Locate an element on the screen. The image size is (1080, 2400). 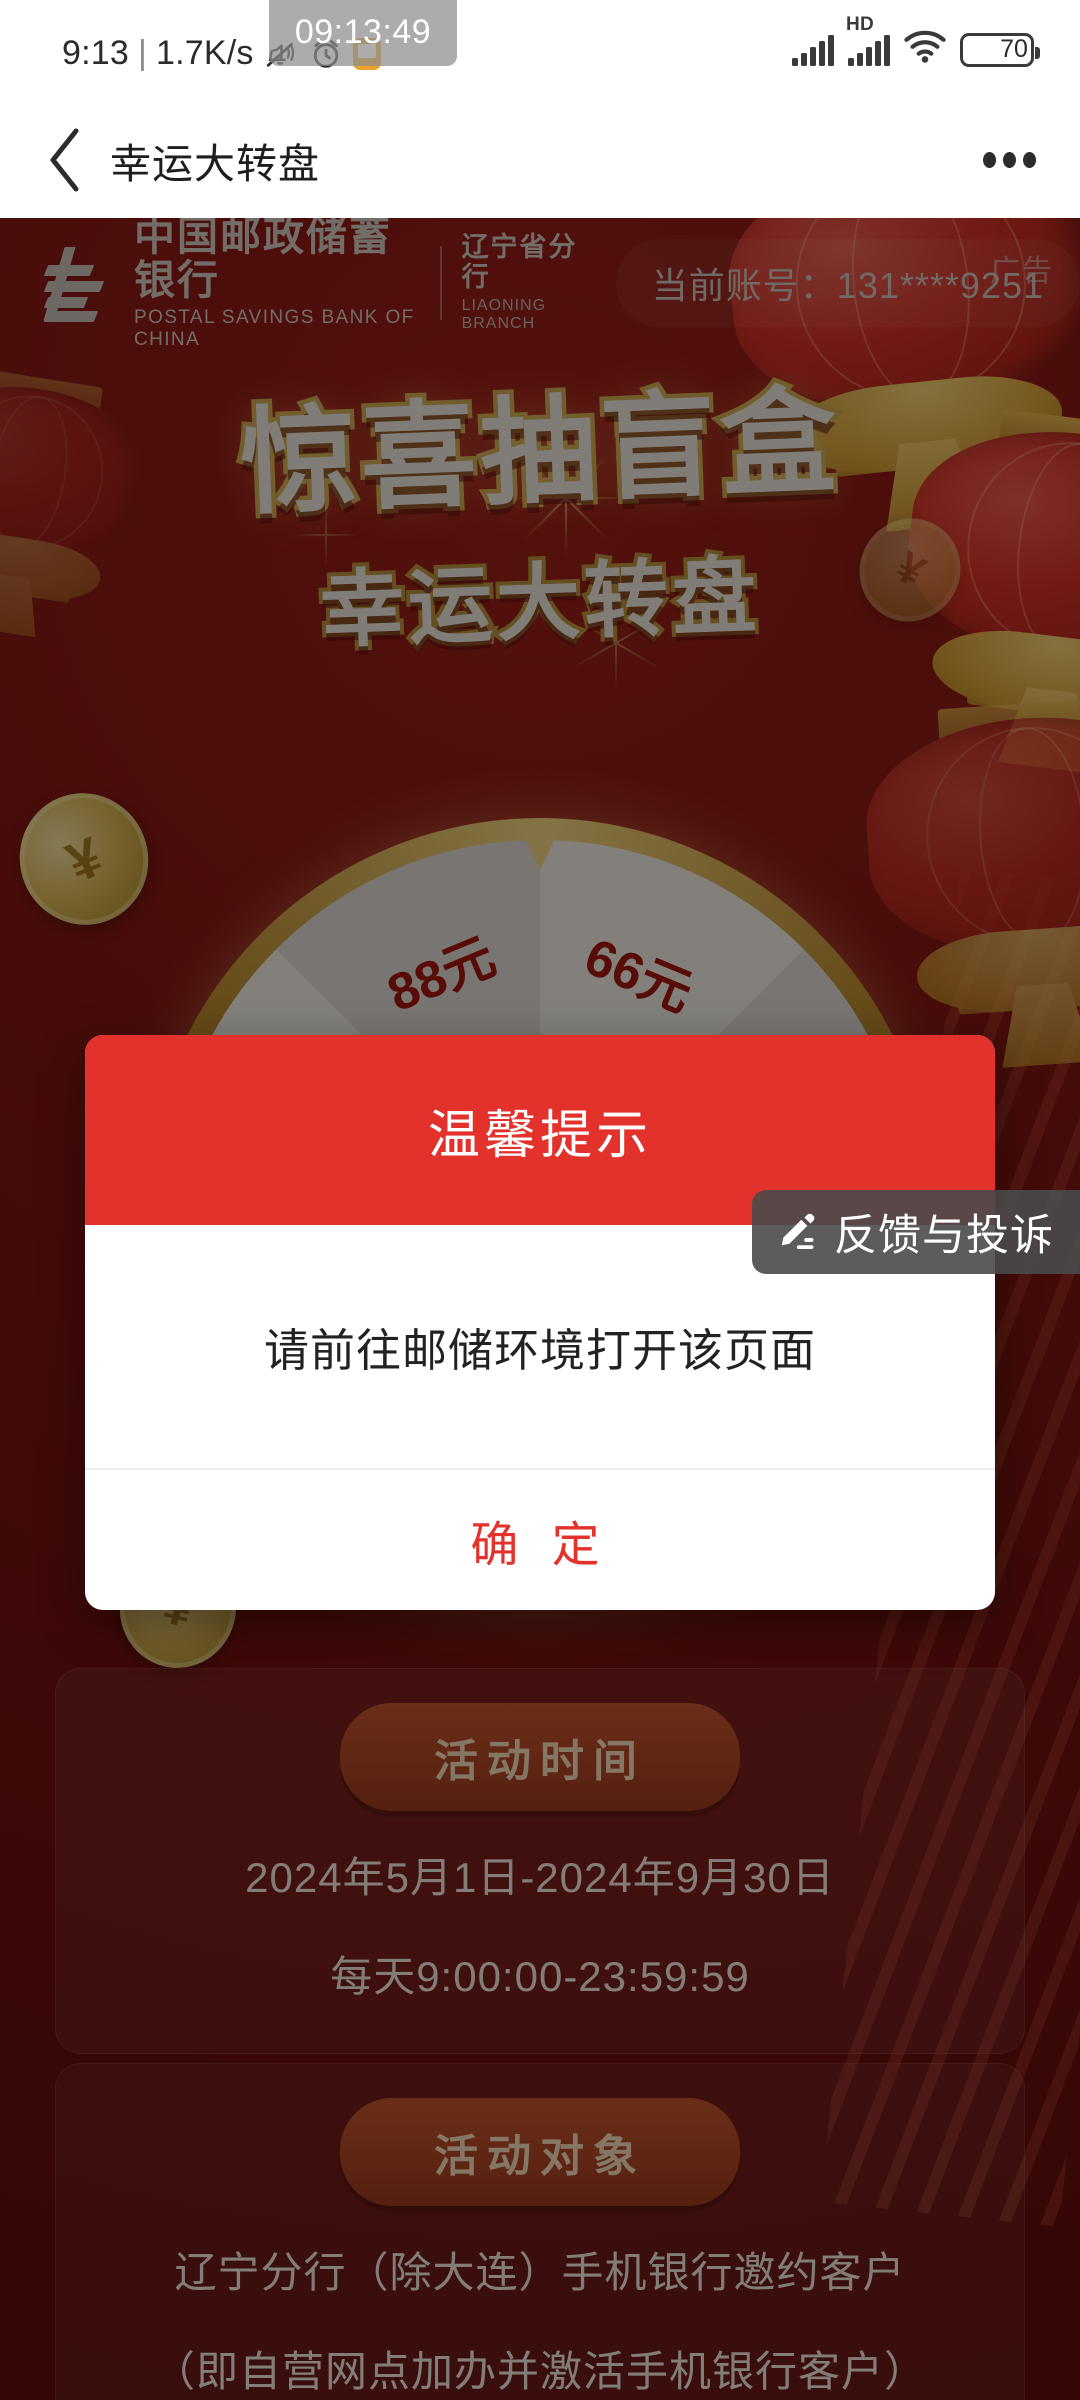
hero-title: 惊喜抽盲盒 幸运大转盘 is located at coordinates (540, 510).